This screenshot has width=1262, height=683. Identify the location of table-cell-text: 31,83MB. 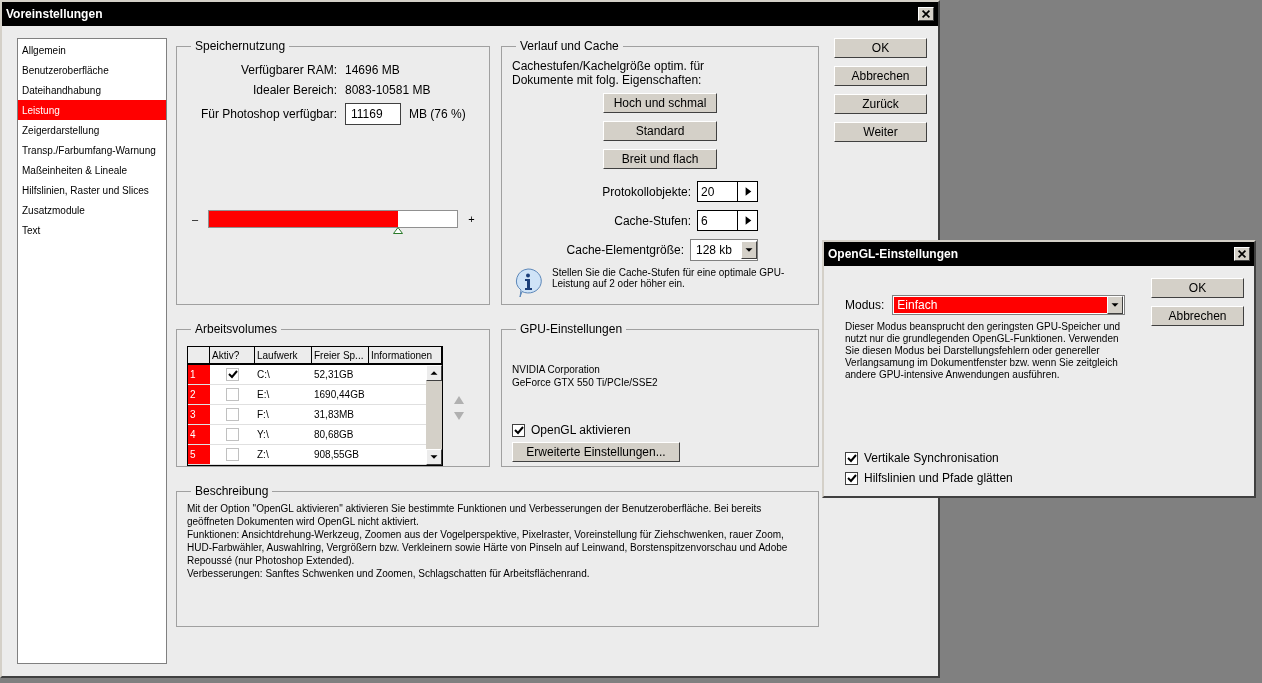
(334, 414).